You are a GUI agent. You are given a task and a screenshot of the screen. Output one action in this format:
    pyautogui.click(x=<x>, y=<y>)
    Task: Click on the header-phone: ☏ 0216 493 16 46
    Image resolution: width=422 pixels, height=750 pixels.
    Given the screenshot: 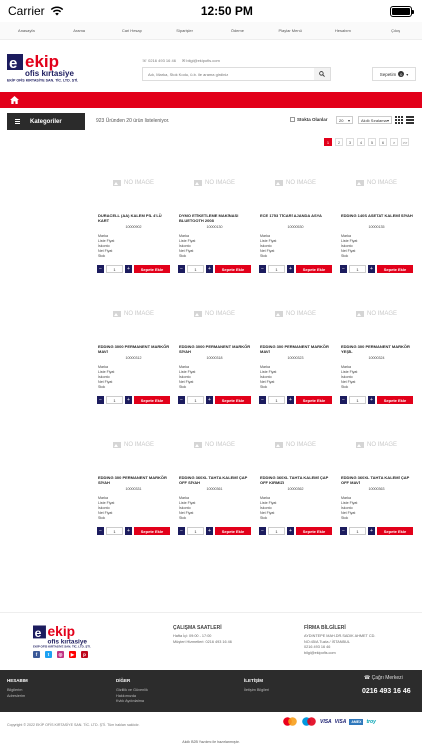 What is the action you would take?
    pyautogui.click(x=159, y=60)
    